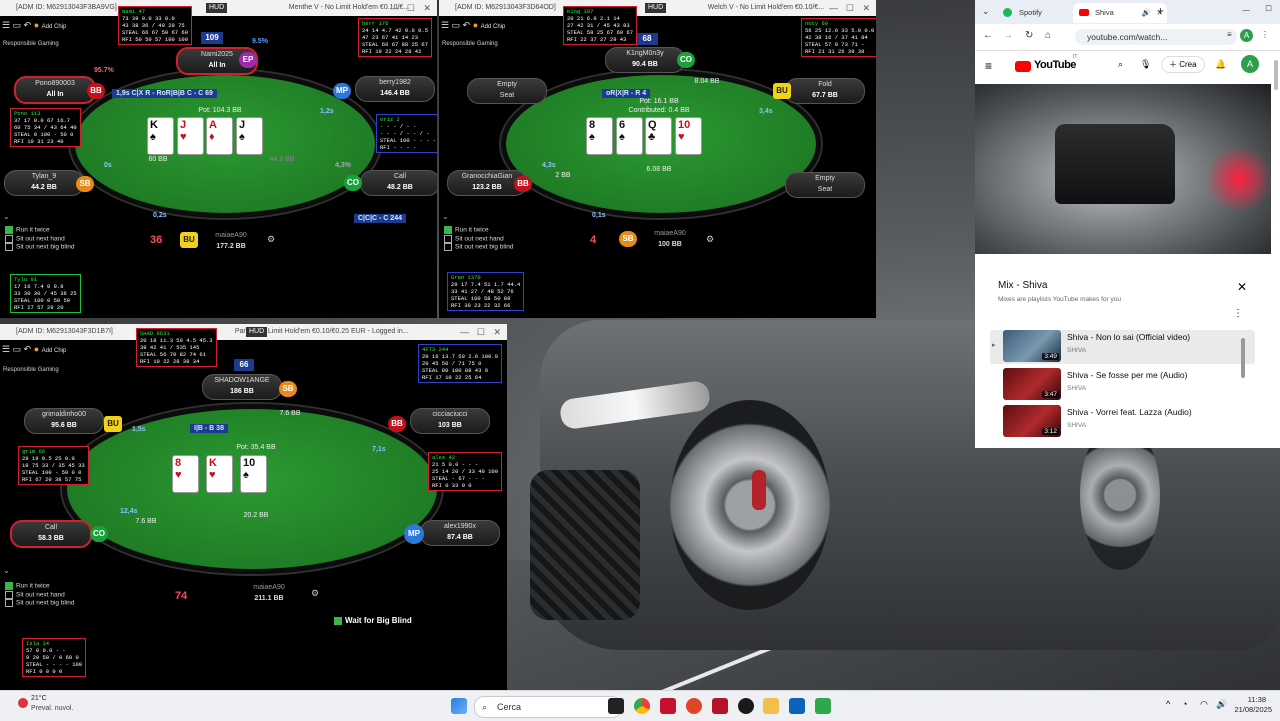 Image resolution: width=1280 pixels, height=721 pixels. Describe the element at coordinates (373, 620) in the screenshot. I see `wait-big-blind-option: Wait for Big Blind` at that location.